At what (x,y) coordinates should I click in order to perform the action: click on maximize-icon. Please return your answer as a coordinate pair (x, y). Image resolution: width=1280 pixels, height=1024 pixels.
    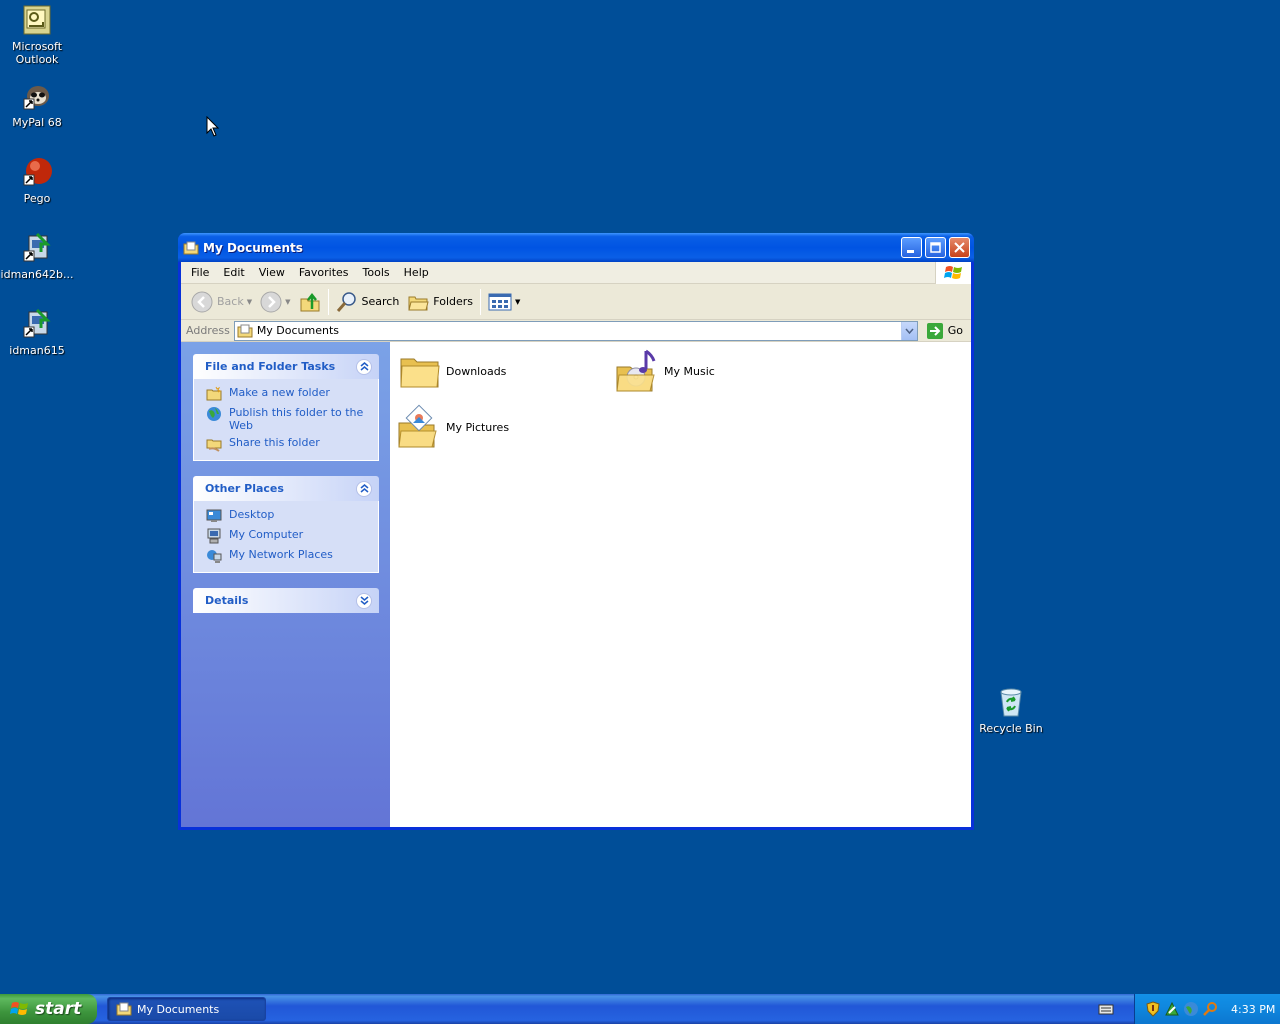
    Looking at the image, I should click on (935, 247).